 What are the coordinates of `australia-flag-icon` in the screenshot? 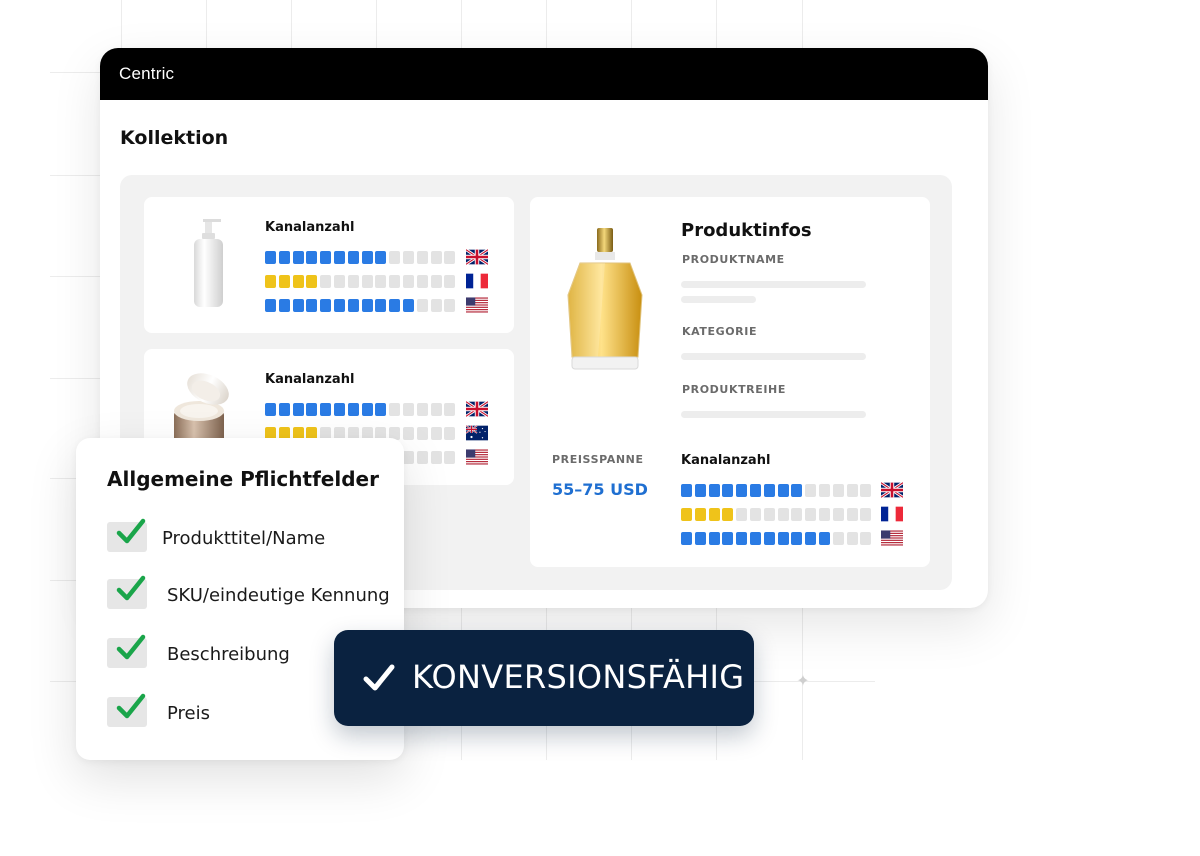 It's located at (477, 433).